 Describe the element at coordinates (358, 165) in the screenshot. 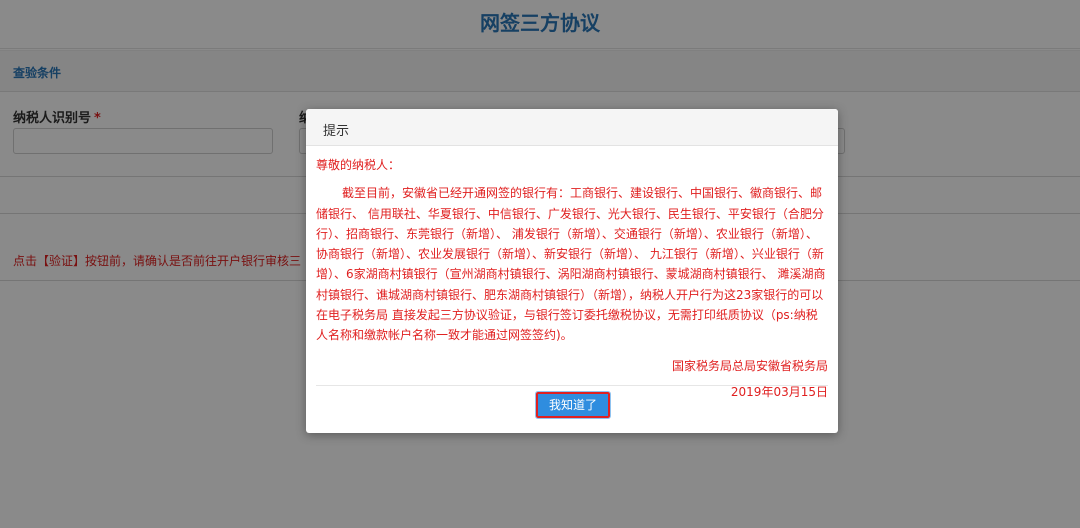

I see `dialog-greeting: 尊敬的纳税人：` at that location.